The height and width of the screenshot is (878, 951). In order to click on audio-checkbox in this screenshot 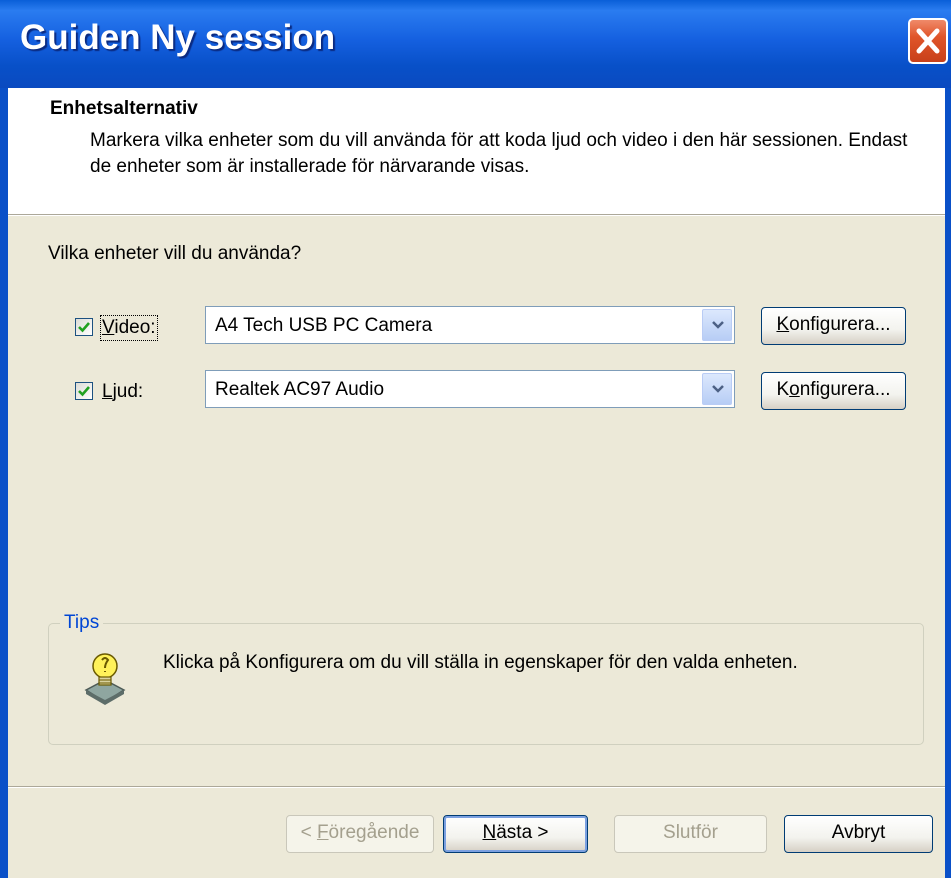, I will do `click(84, 391)`.